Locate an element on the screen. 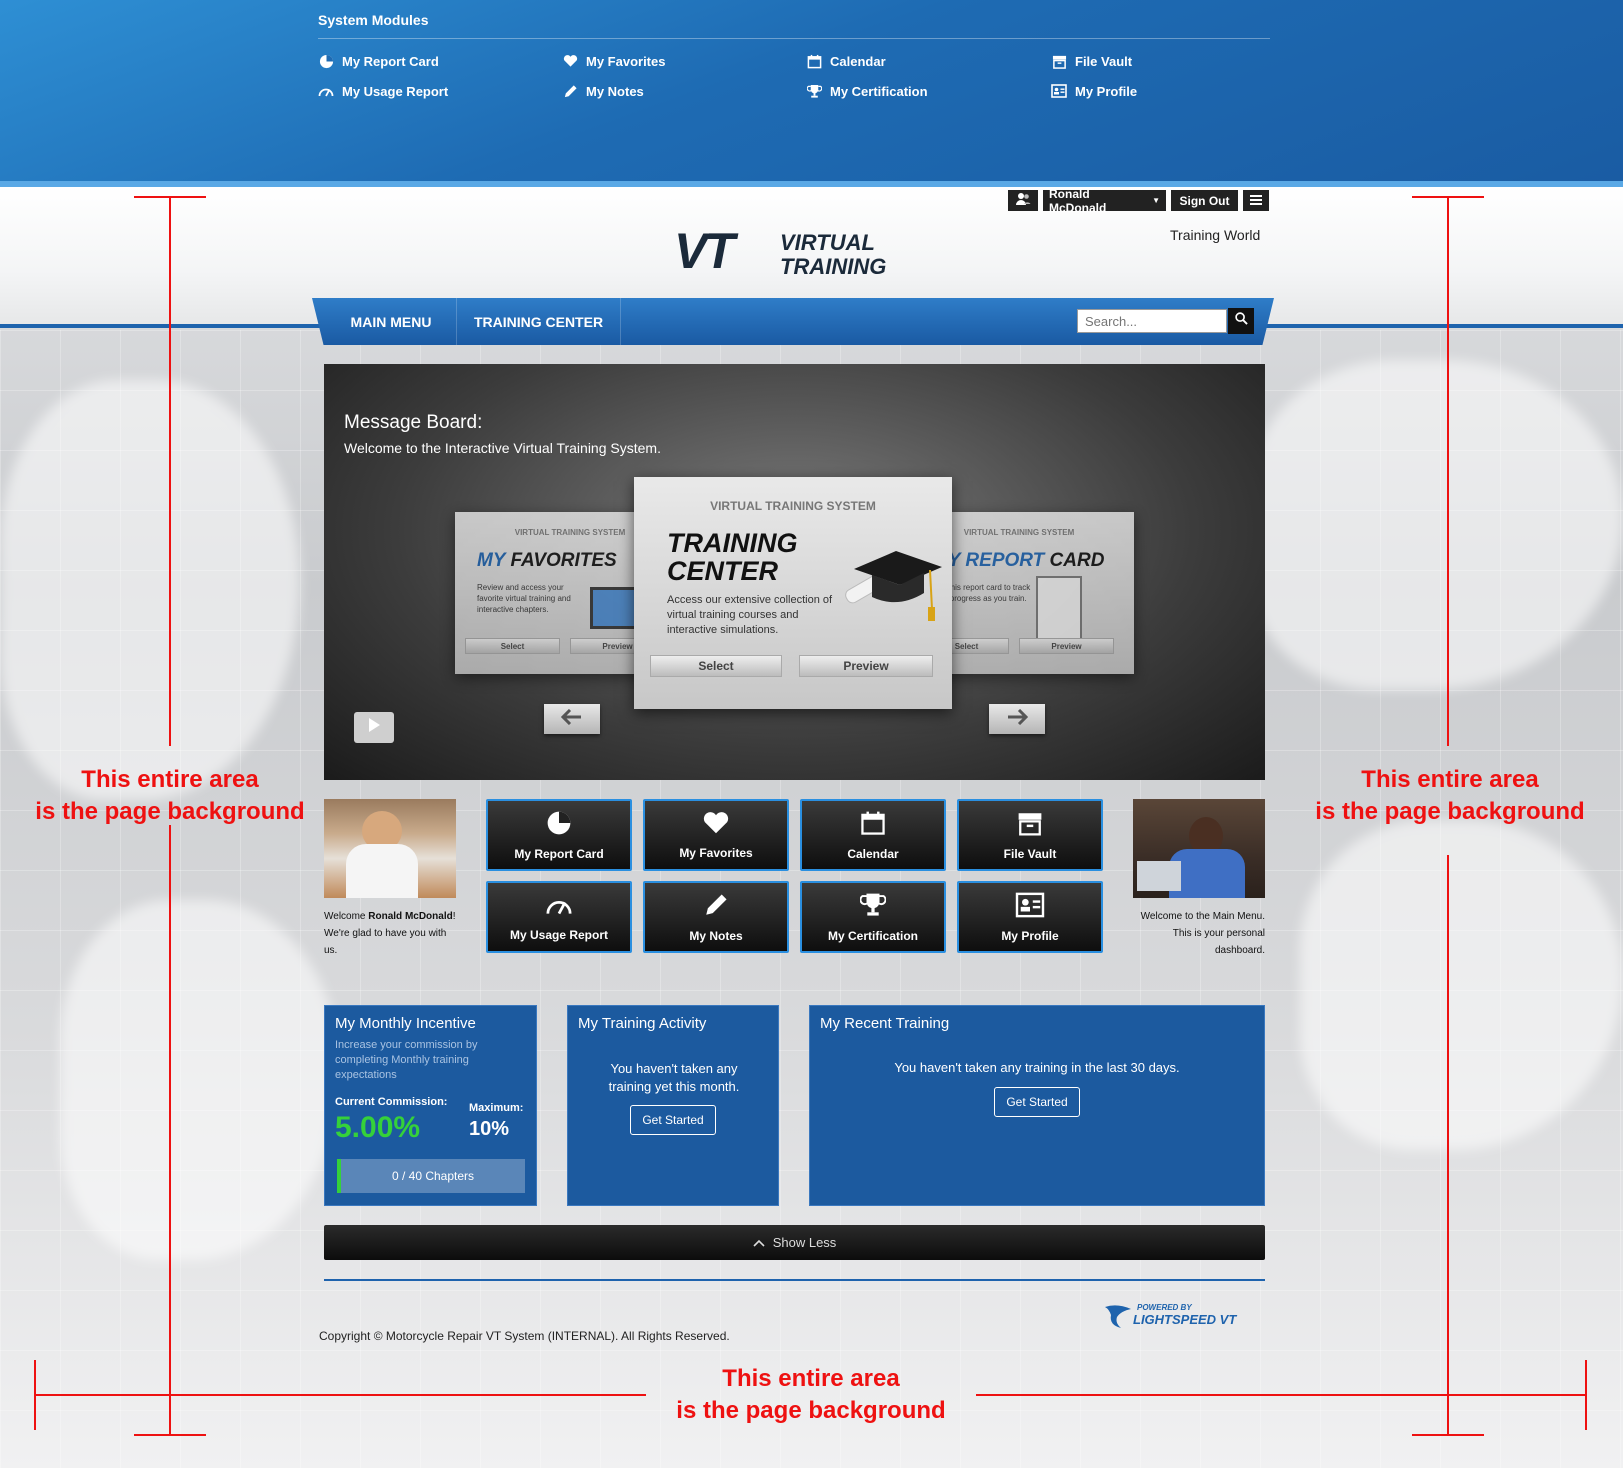  nav-main-menu: MAIN MENU is located at coordinates (391, 321).